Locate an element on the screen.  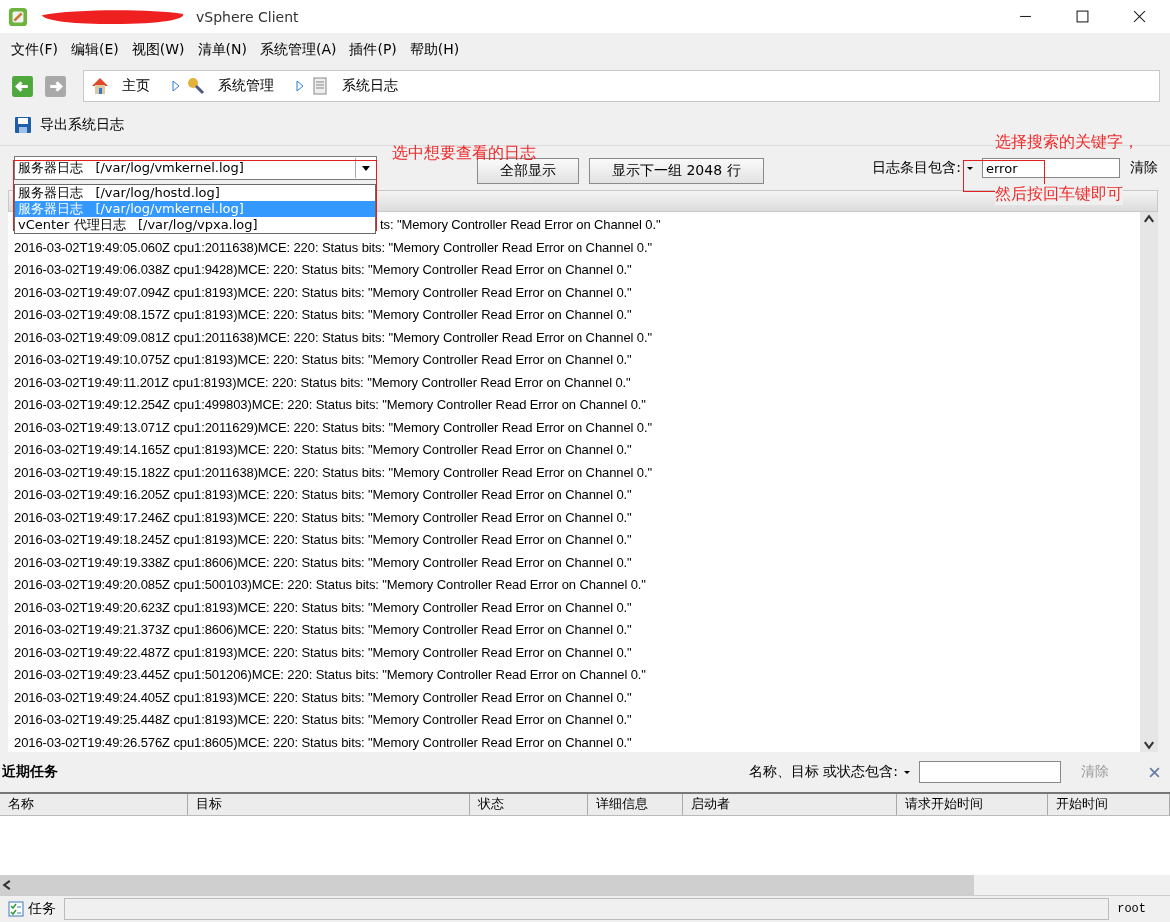
log-line: 2016-03-02T19:49:16.205Z cpu1:8193)MCE: 220: Status bits: "Memory Controller Read Error on Channel 0." is located at coordinates (323, 495).